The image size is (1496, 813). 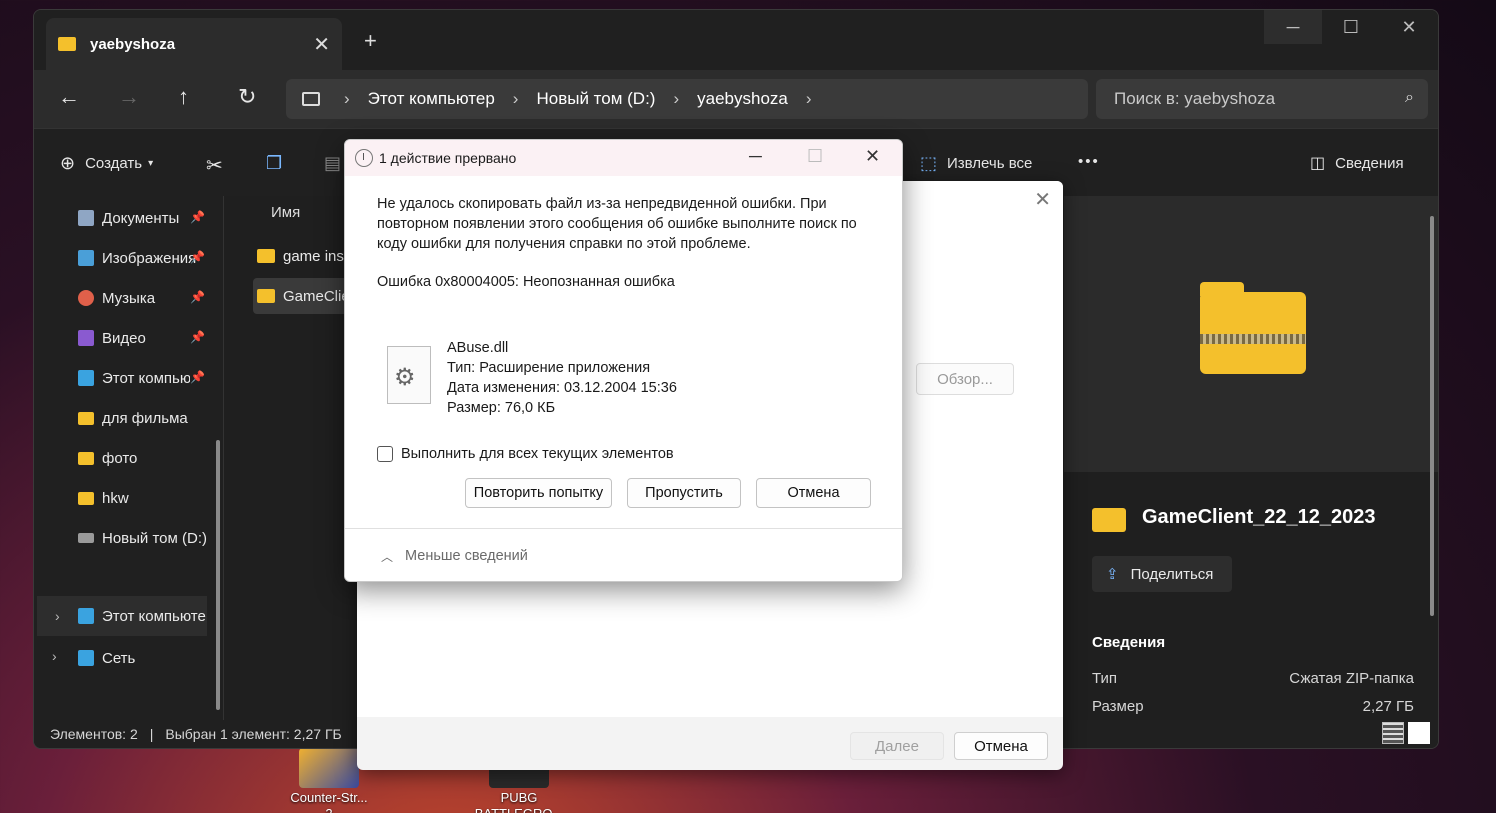 I want to click on next-button: Далее, so click(x=897, y=746).